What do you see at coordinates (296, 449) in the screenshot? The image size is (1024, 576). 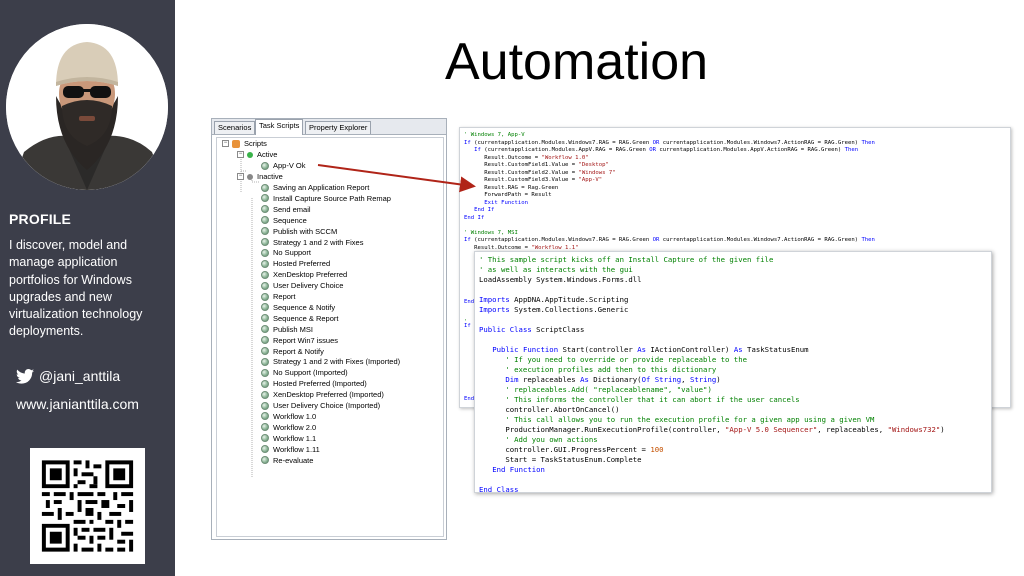 I see `tree-node-label: Workflow 1.11` at bounding box center [296, 449].